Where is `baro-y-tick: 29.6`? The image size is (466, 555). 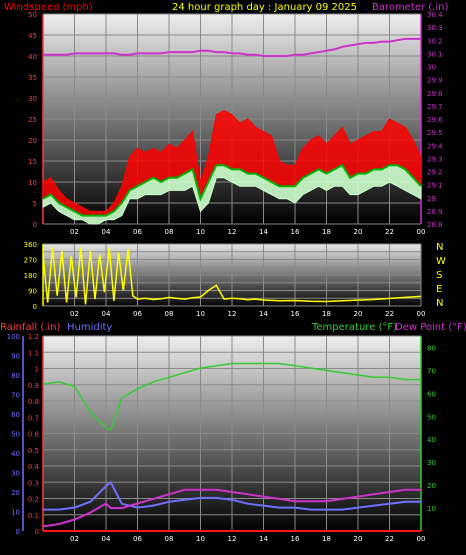
baro-y-tick: 29.6 is located at coordinates (435, 120).